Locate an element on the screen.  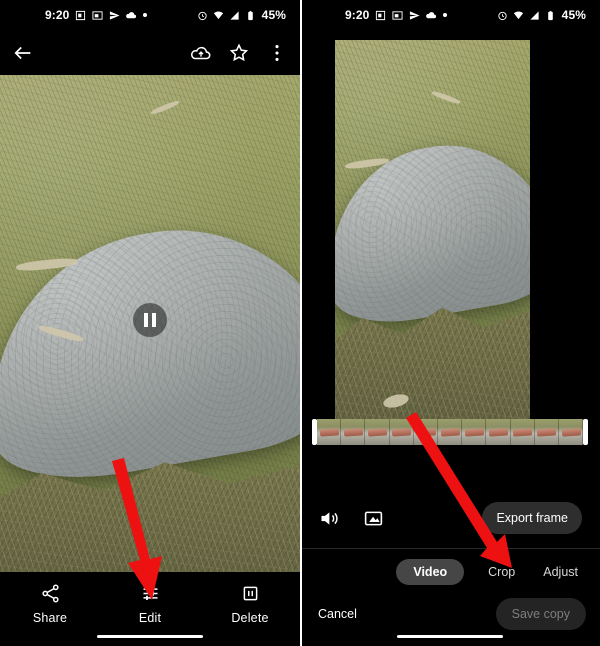
share-label: Share is located at coordinates (50, 618).